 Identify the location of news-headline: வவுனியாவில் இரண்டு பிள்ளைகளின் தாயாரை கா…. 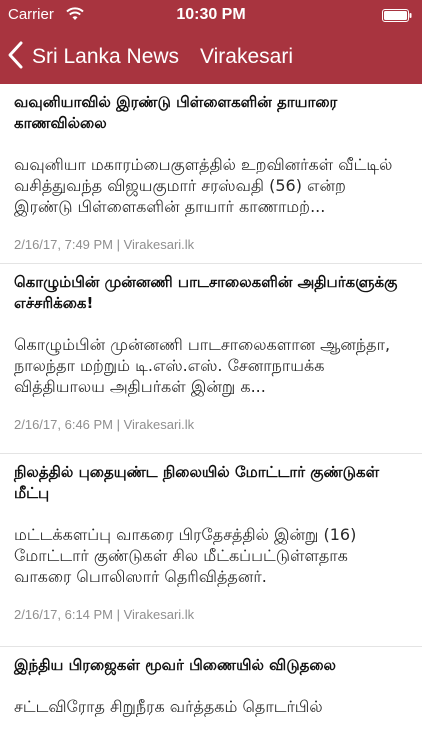
(176, 112).